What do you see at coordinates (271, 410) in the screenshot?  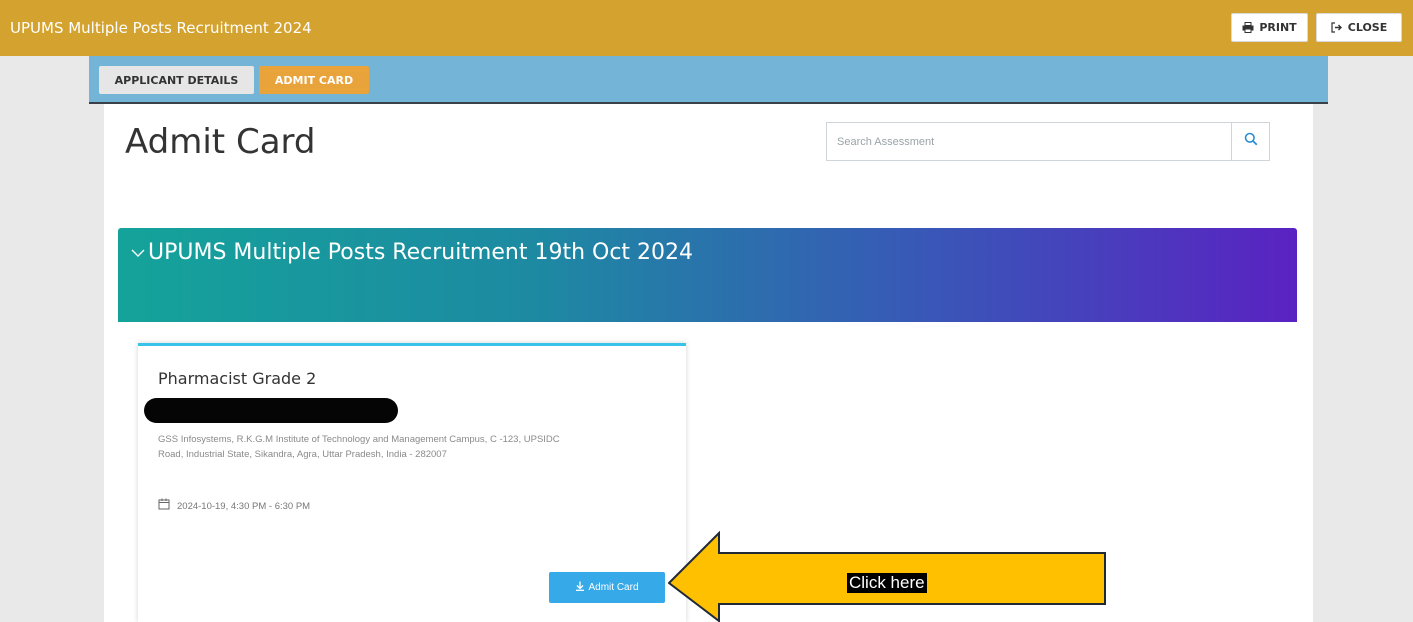 I see `redacted-mark` at bounding box center [271, 410].